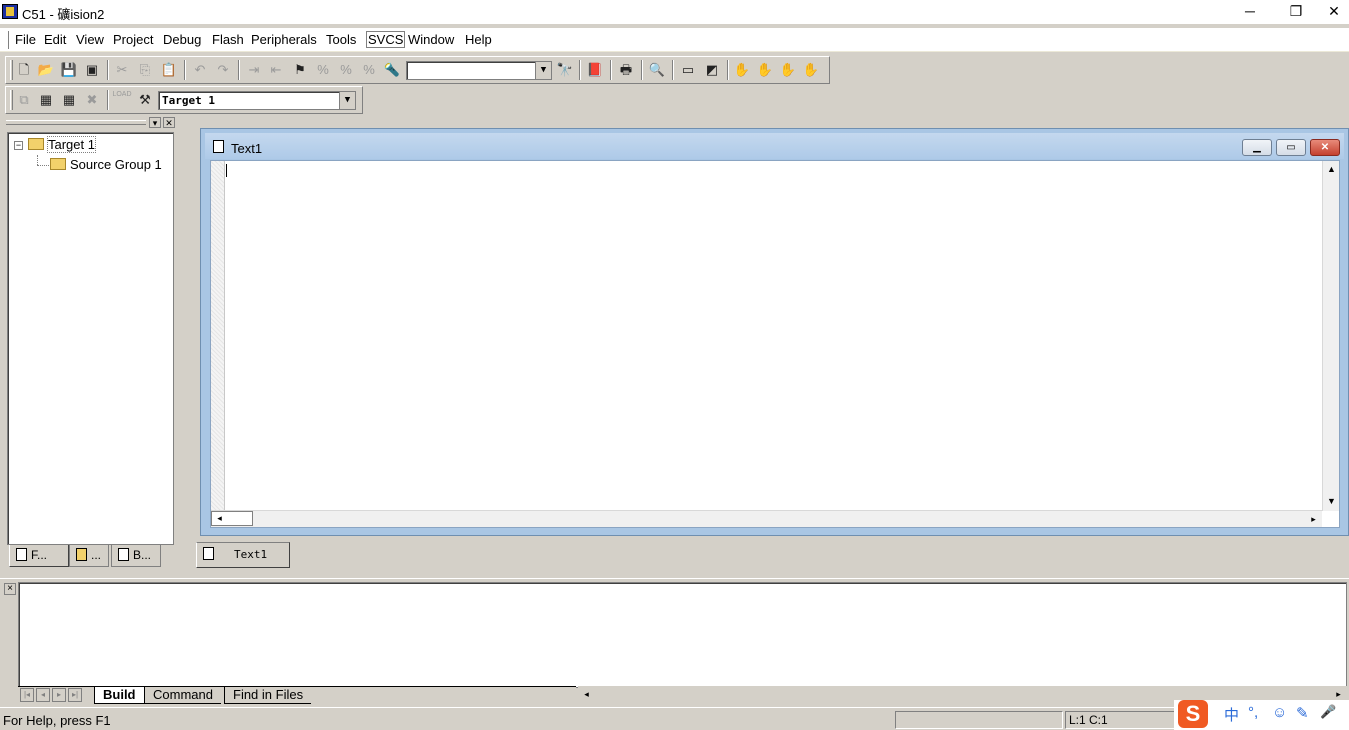 The width and height of the screenshot is (1349, 730). Describe the element at coordinates (595, 70) in the screenshot. I see `browse-source-icon: 📕` at that location.